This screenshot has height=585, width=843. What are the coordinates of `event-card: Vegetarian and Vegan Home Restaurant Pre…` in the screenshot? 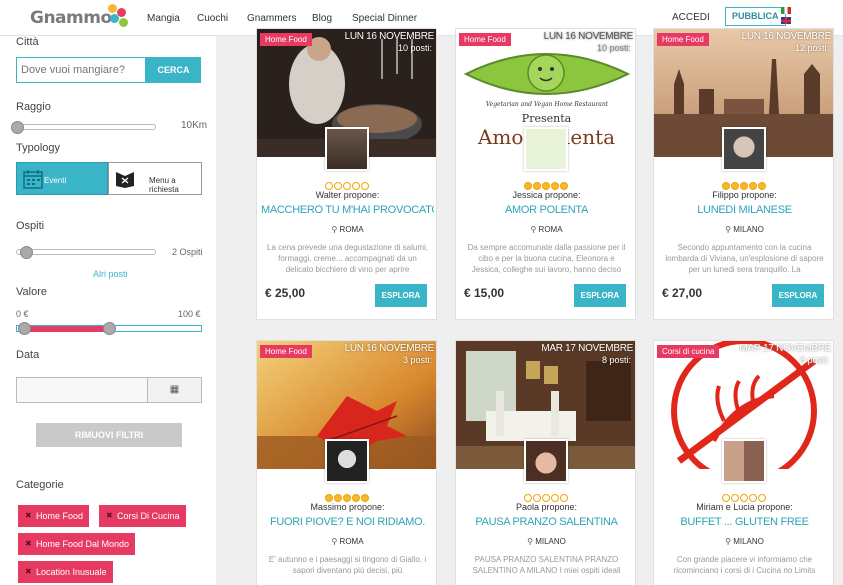 It's located at (545, 174).